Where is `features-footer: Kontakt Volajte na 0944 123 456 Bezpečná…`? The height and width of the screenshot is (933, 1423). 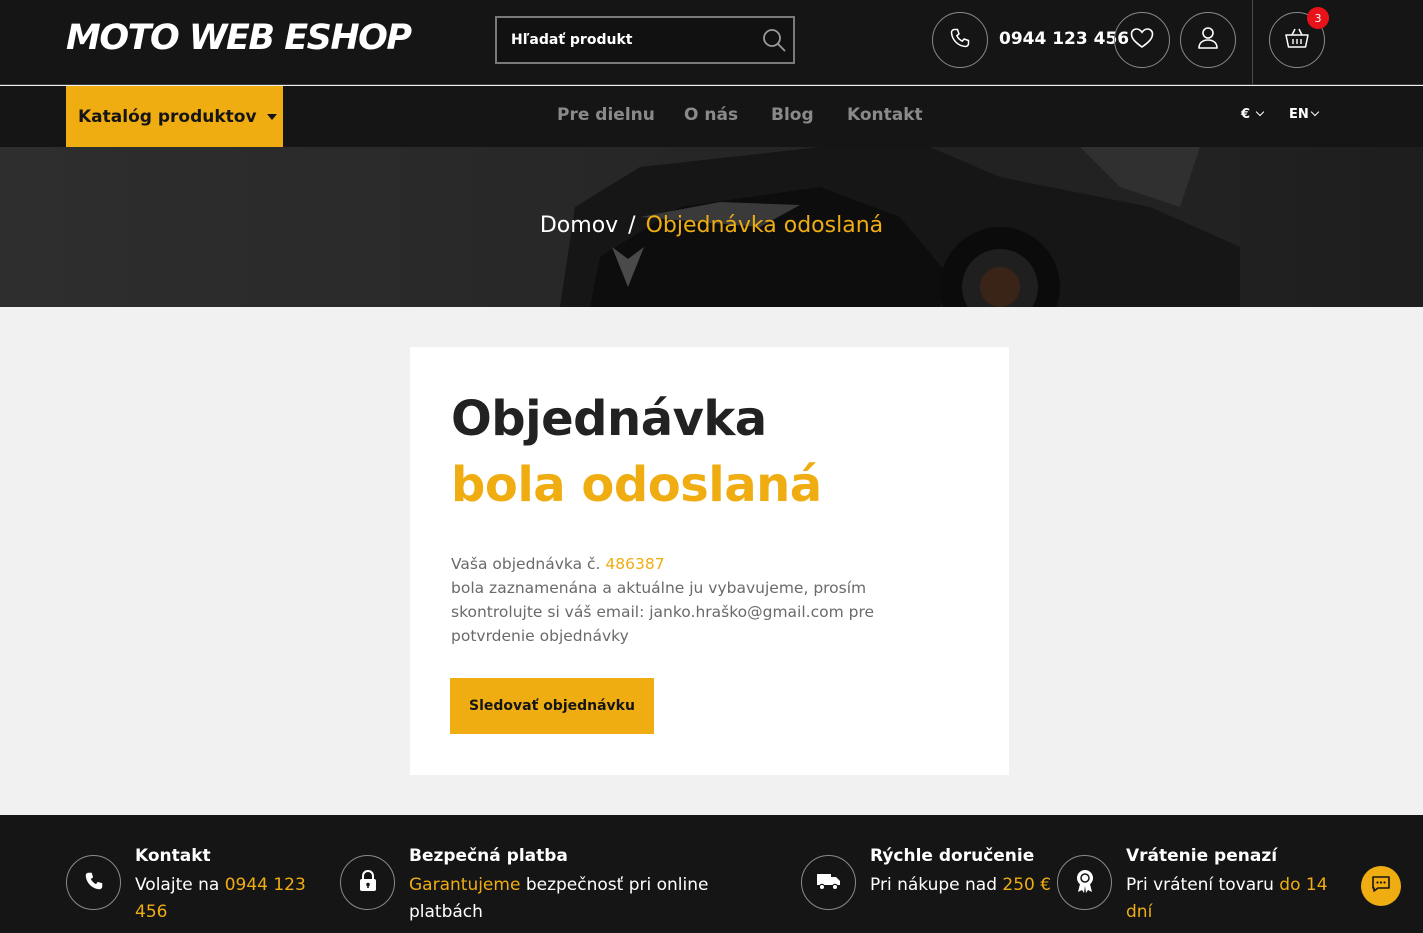
features-footer: Kontakt Volajte na 0944 123 456 Bezpečná… is located at coordinates (711, 874).